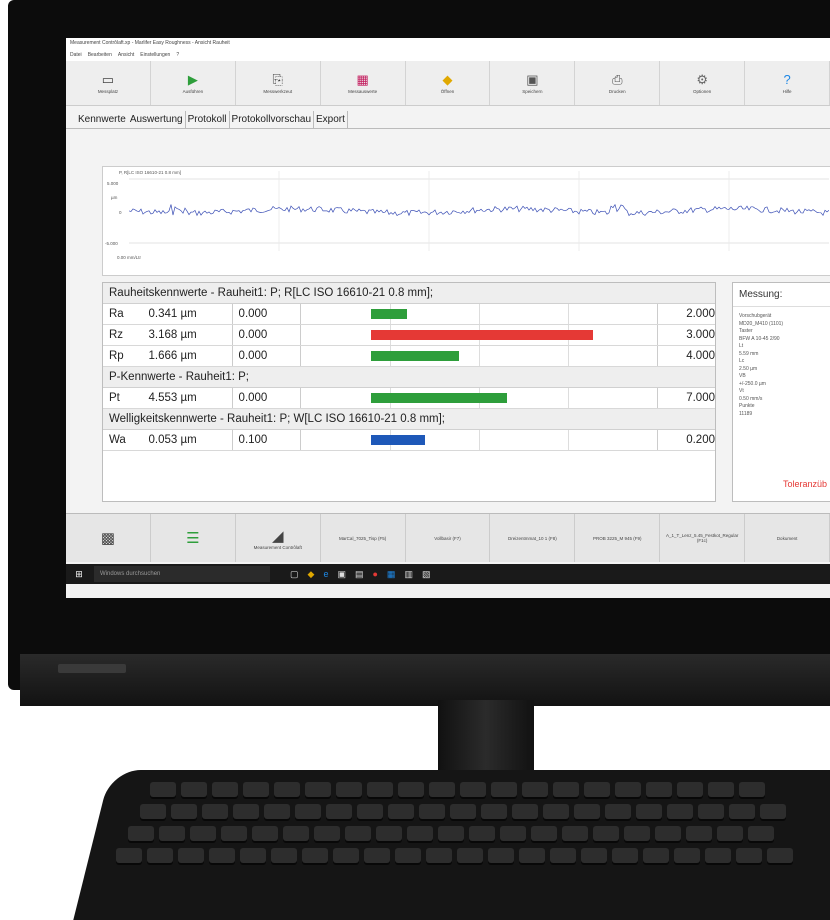  I want to click on param-tolerance: 0.100, so click(265, 440).